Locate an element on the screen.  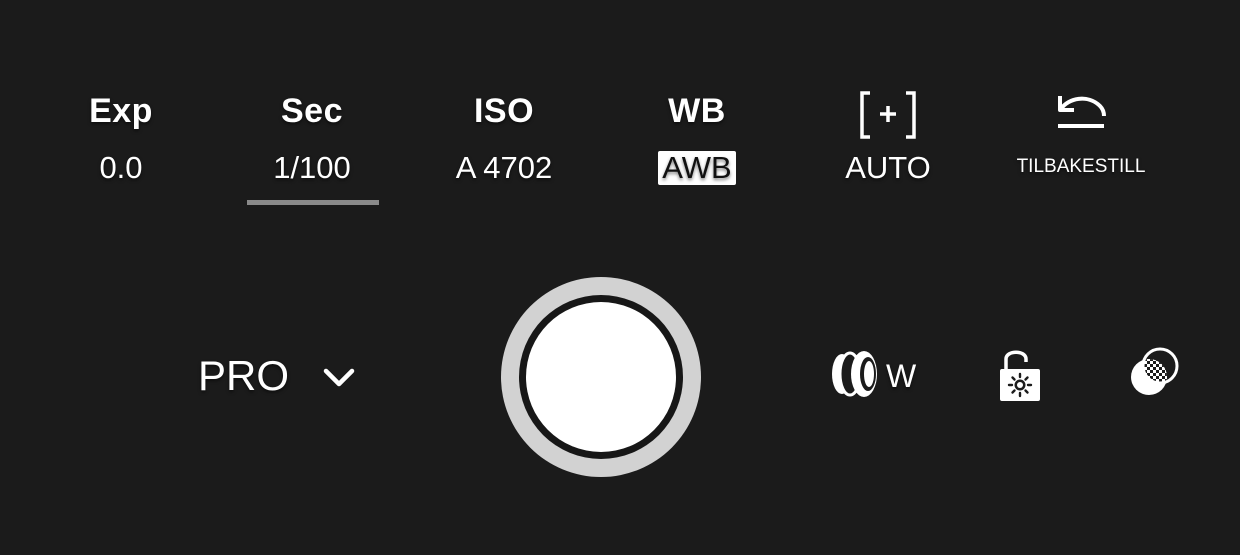
control-reset-value: TILBAKESTILL is located at coordinates (1081, 166).